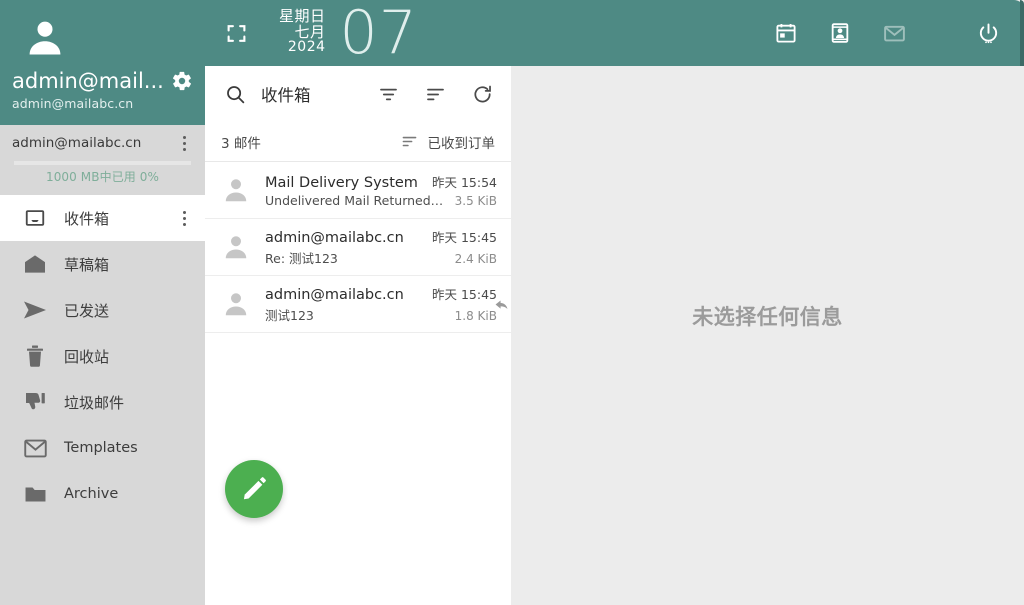 The width and height of the screenshot is (1024, 605). Describe the element at coordinates (378, 34) in the screenshot. I see `date-day-number: 07` at that location.